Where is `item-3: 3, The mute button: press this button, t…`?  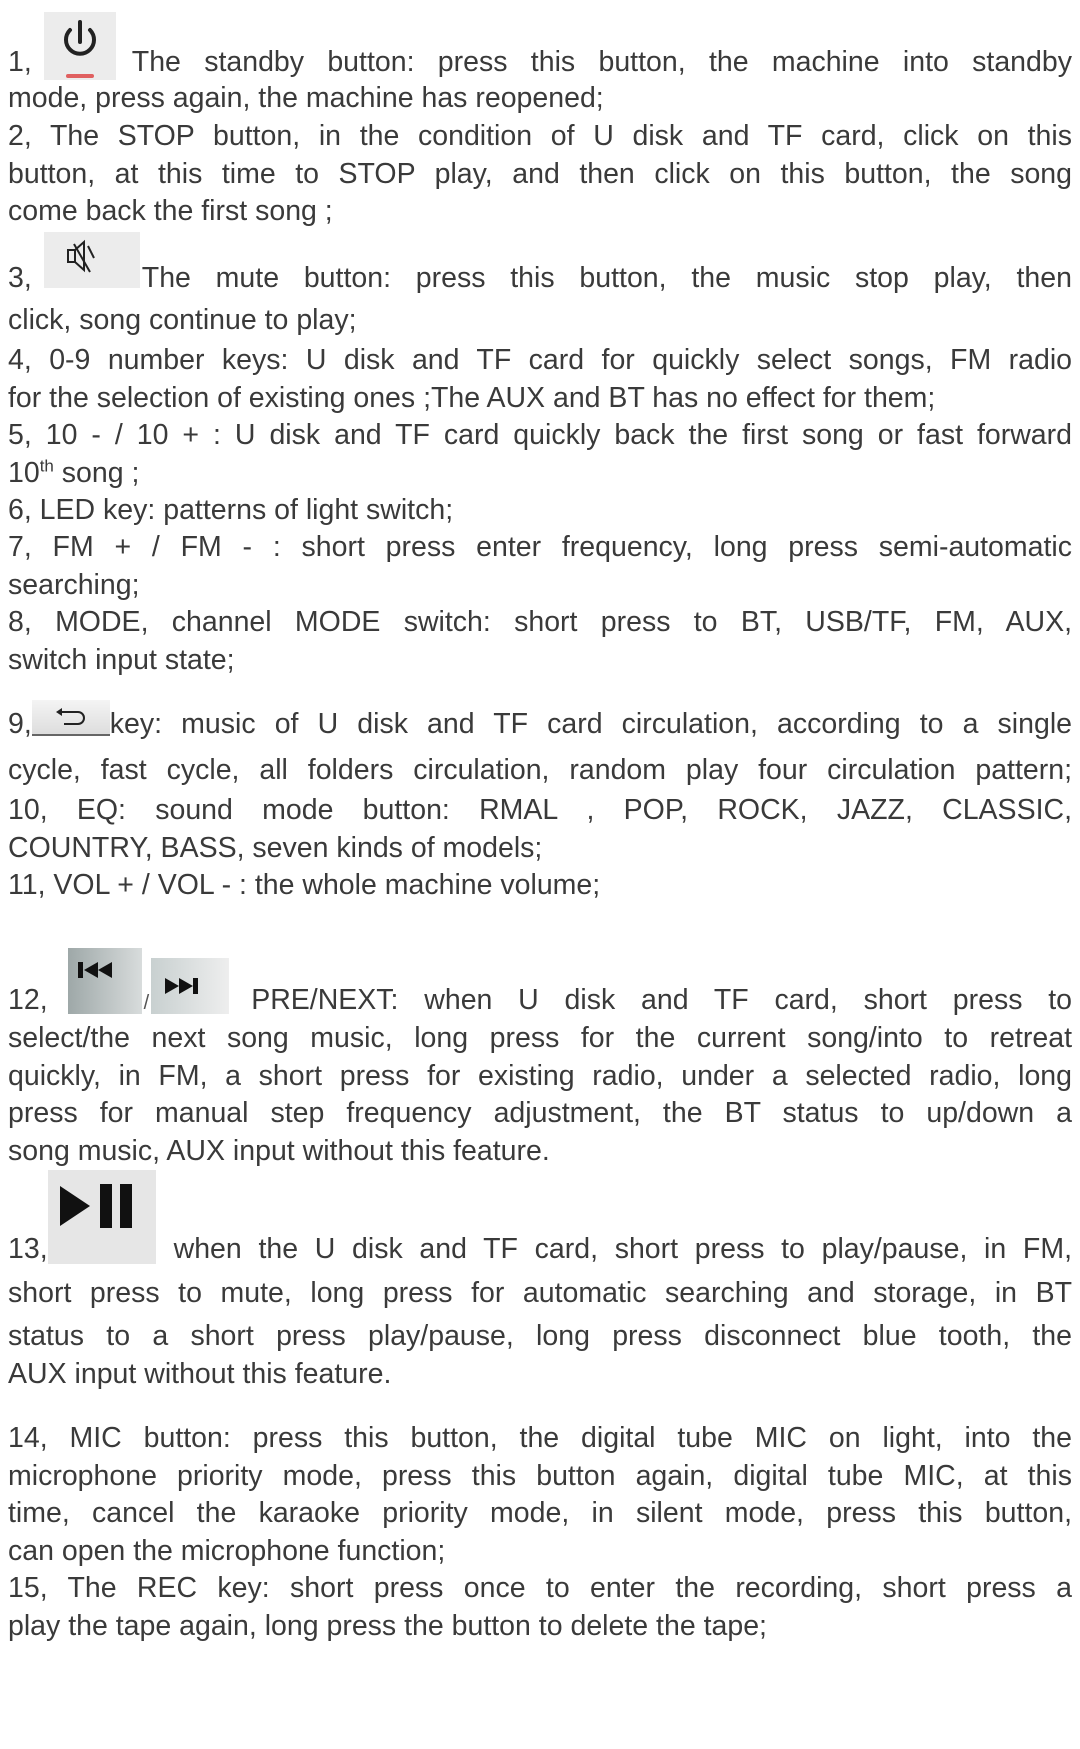
item-3: 3, The mute button: press this button, t… is located at coordinates (540, 287).